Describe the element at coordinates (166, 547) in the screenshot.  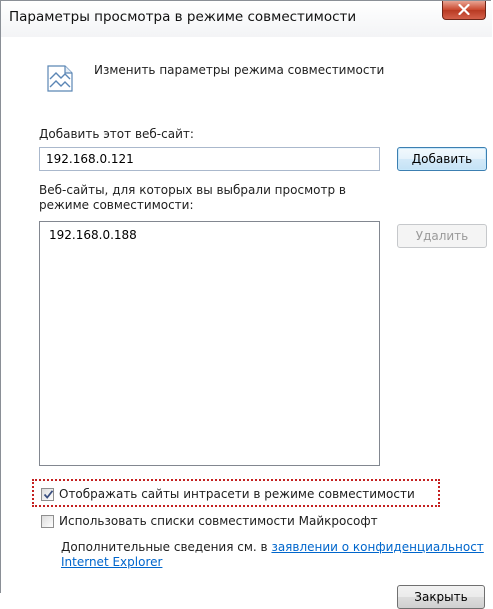
I see `info-prefix: Дополнительные сведения см. в` at that location.